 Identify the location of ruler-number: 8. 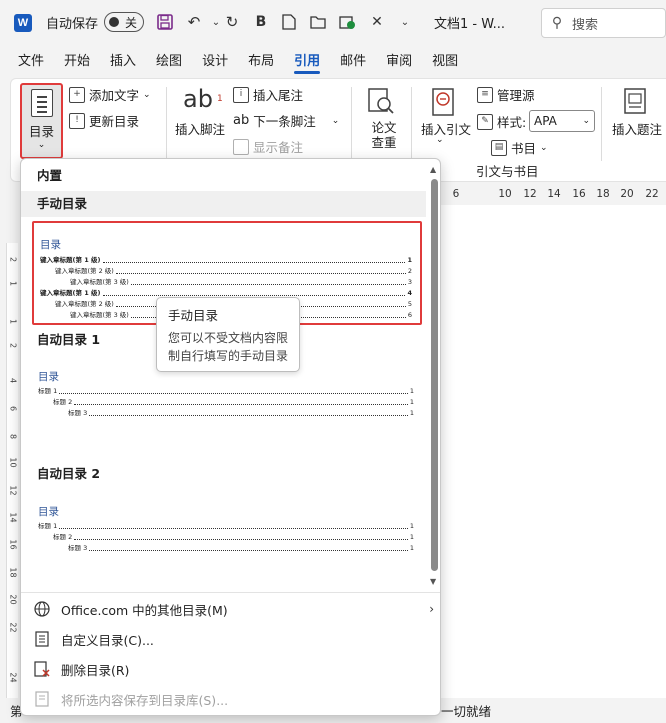
(13, 436).